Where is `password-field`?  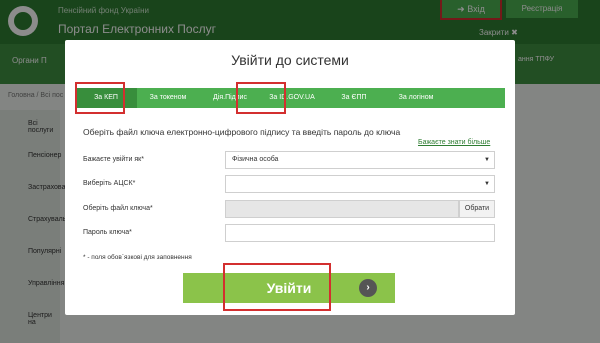
password-field is located at coordinates (360, 233).